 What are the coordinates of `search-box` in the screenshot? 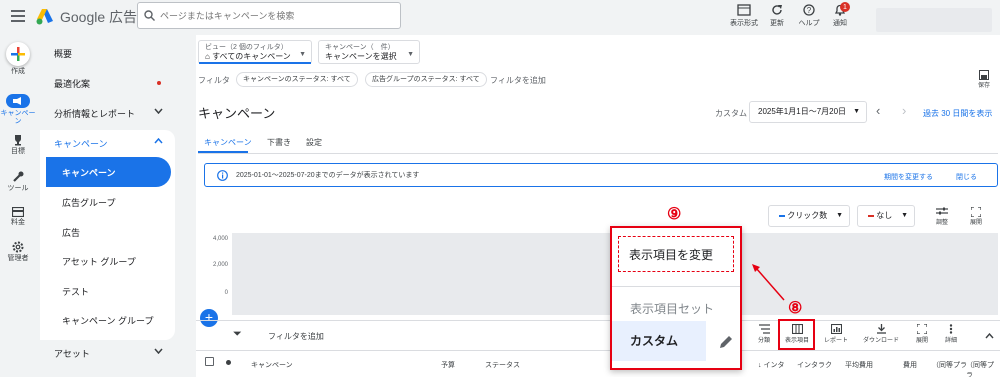 It's located at (269, 15).